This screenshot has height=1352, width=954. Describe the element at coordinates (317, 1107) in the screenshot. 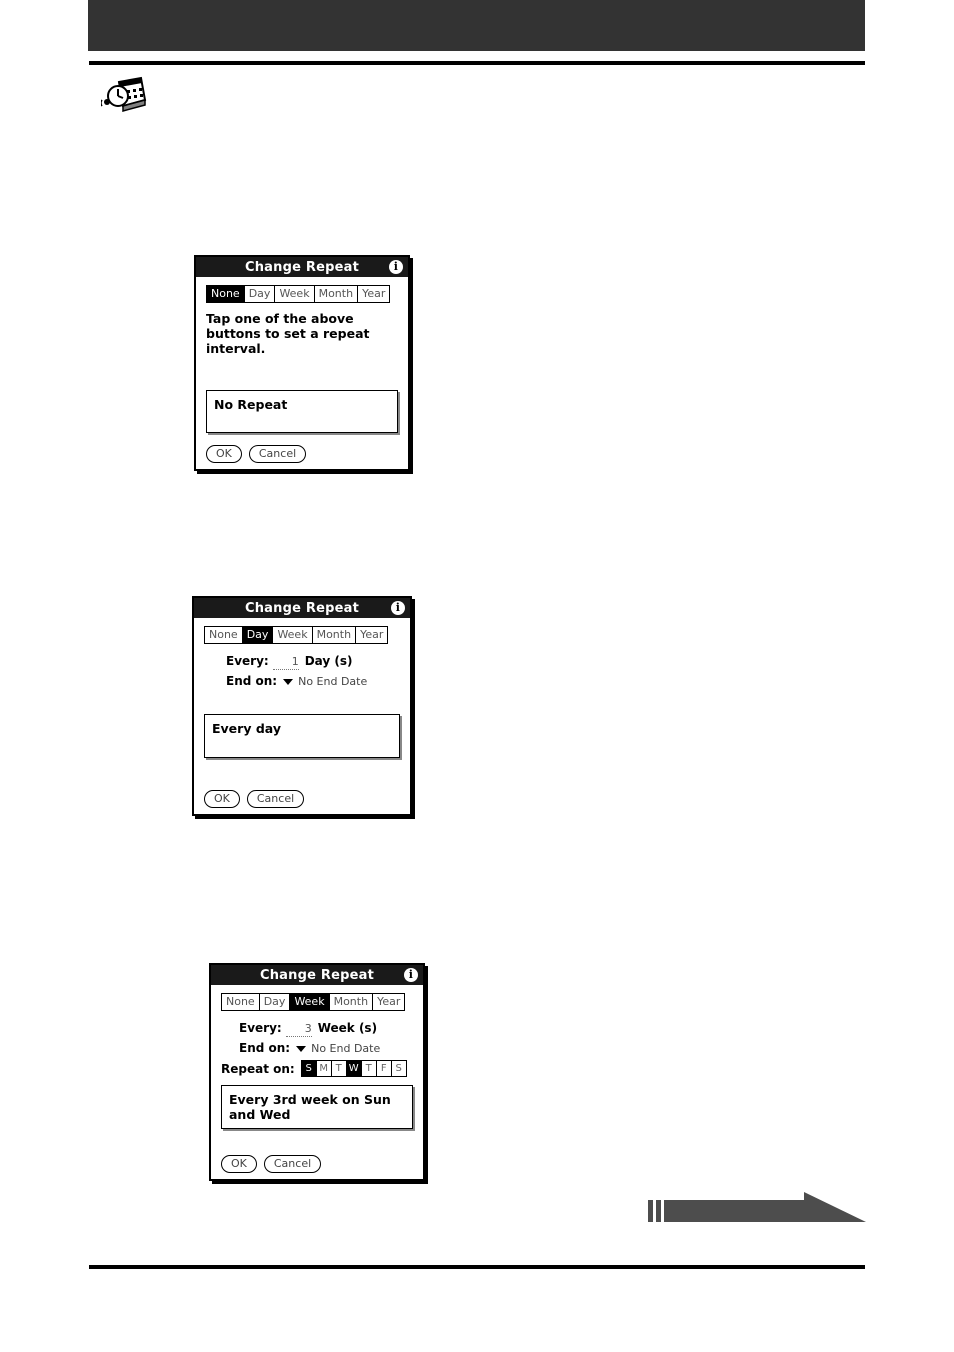

I see `repeat-summary-box: Every 3rd week on Sun and Wed` at that location.